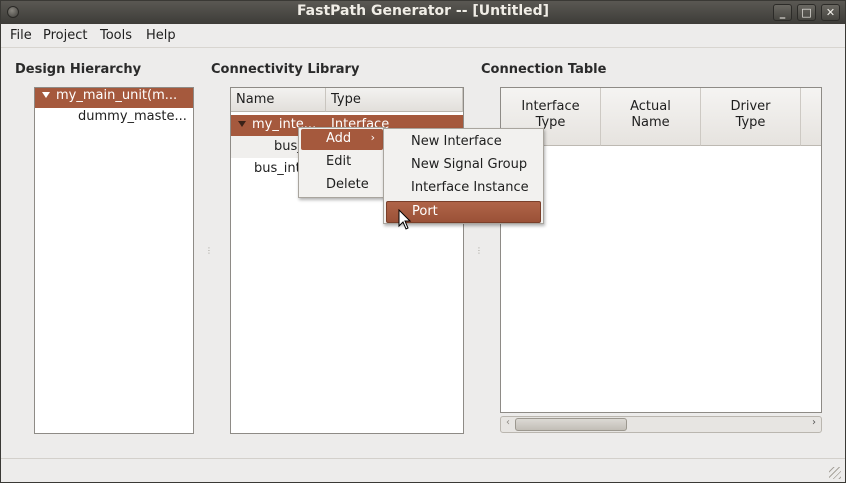 The image size is (846, 483). Describe the element at coordinates (116, 35) in the screenshot. I see `menu-tools: Tools` at that location.